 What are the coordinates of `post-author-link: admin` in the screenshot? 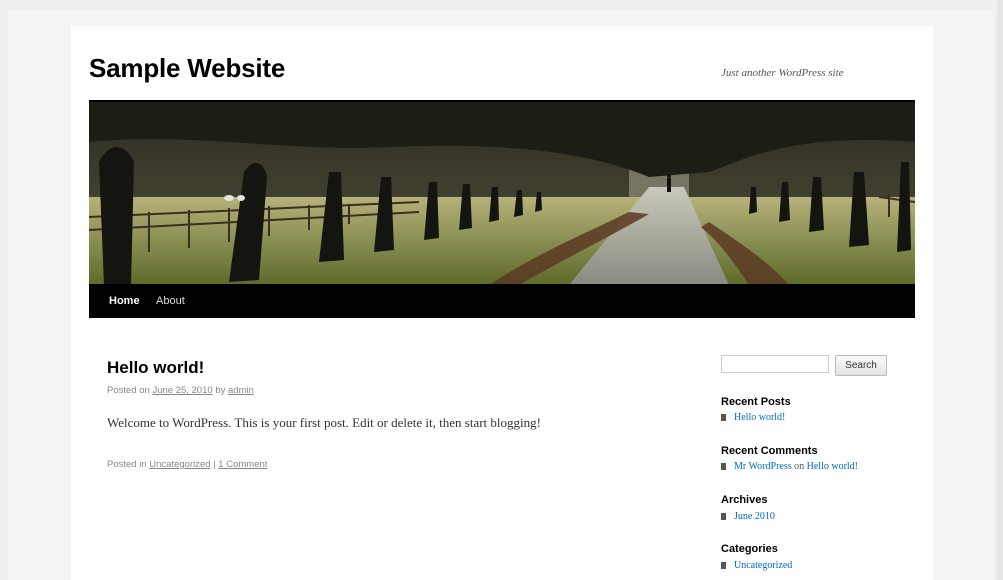 It's located at (241, 390).